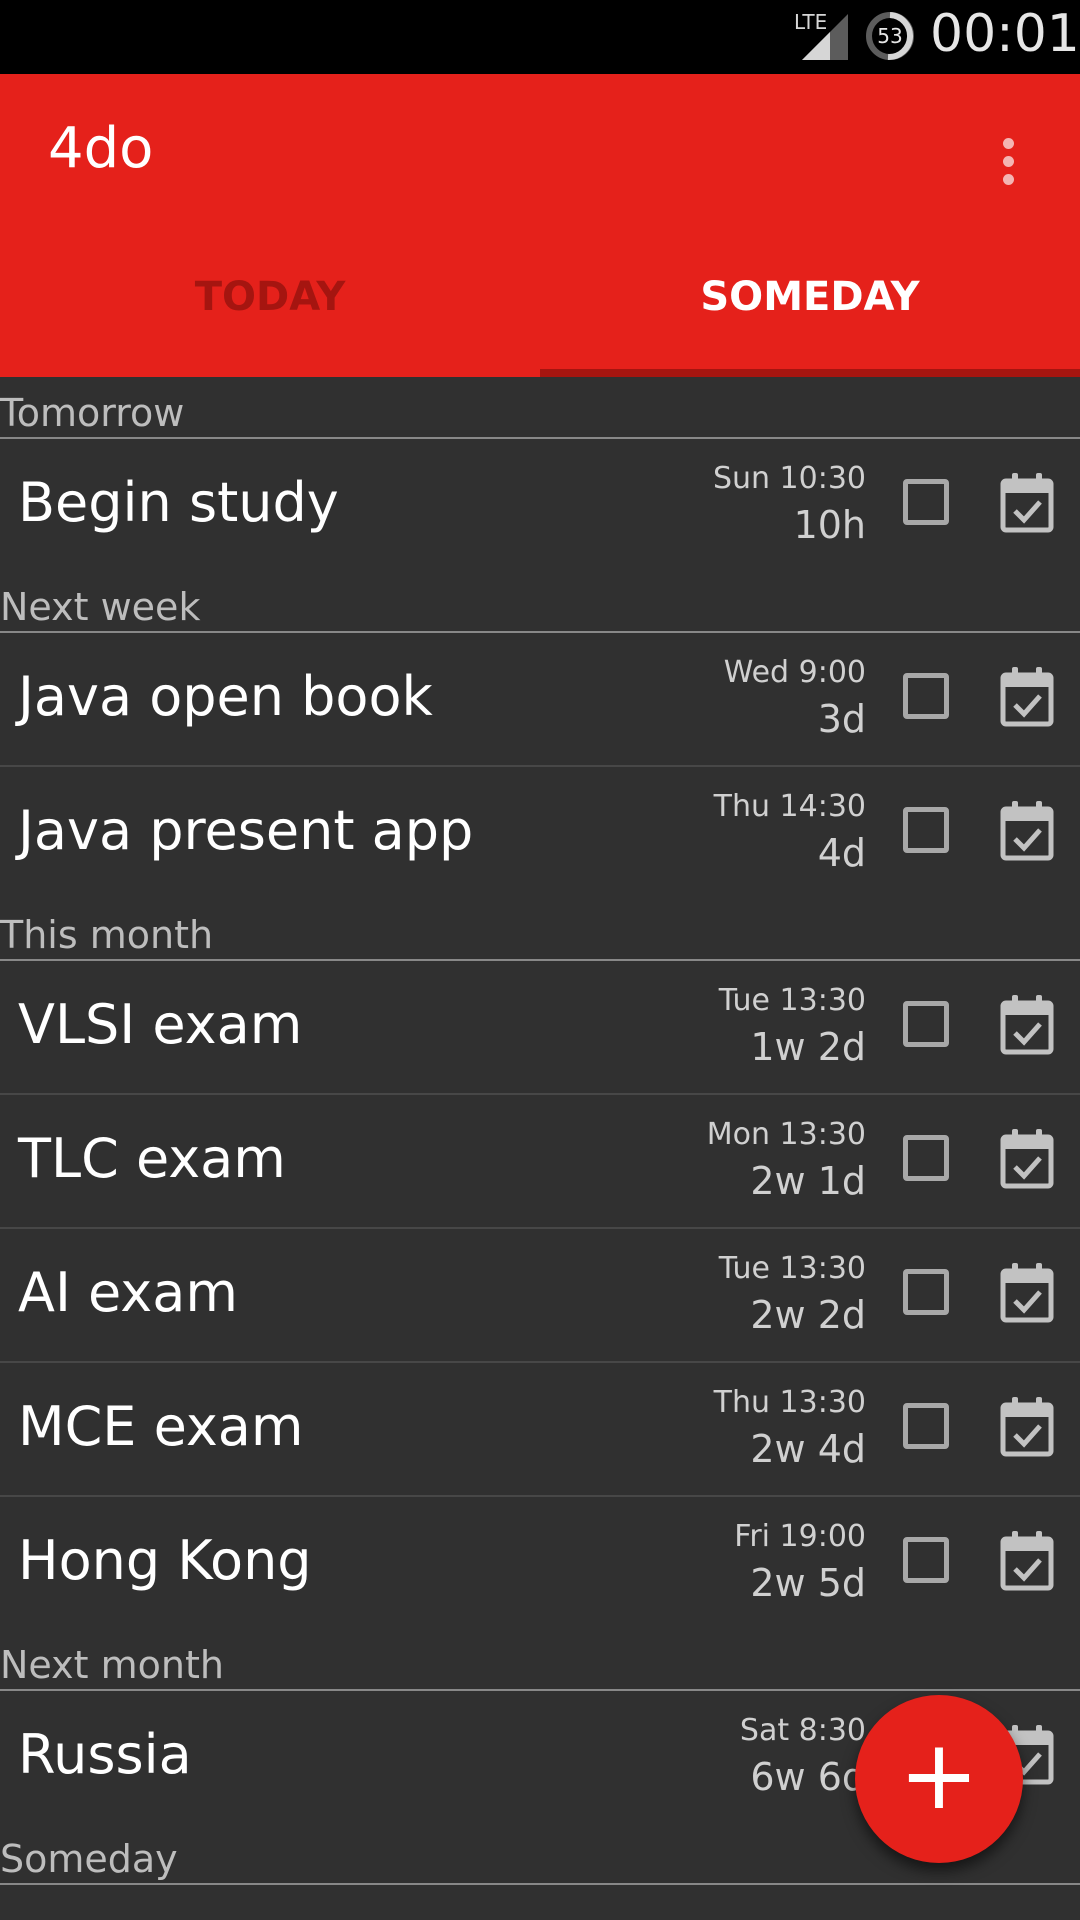  Describe the element at coordinates (92, 413) in the screenshot. I see `section-title: Tomorrow` at that location.